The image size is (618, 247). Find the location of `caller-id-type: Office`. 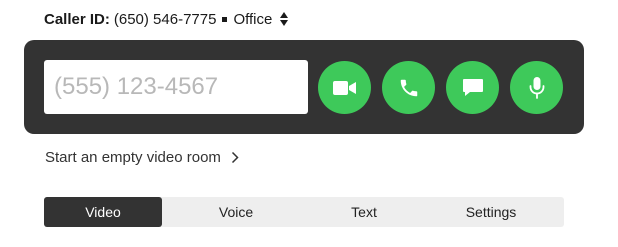

caller-id-type: Office is located at coordinates (253, 19).